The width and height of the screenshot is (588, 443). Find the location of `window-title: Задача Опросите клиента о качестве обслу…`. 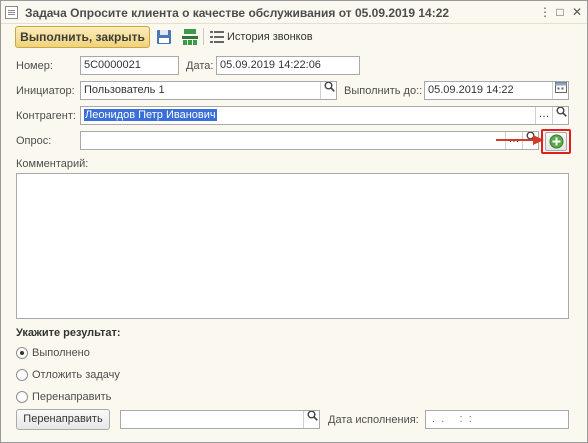

window-title: Задача Опросите клиента о качестве обслу… is located at coordinates (237, 13).